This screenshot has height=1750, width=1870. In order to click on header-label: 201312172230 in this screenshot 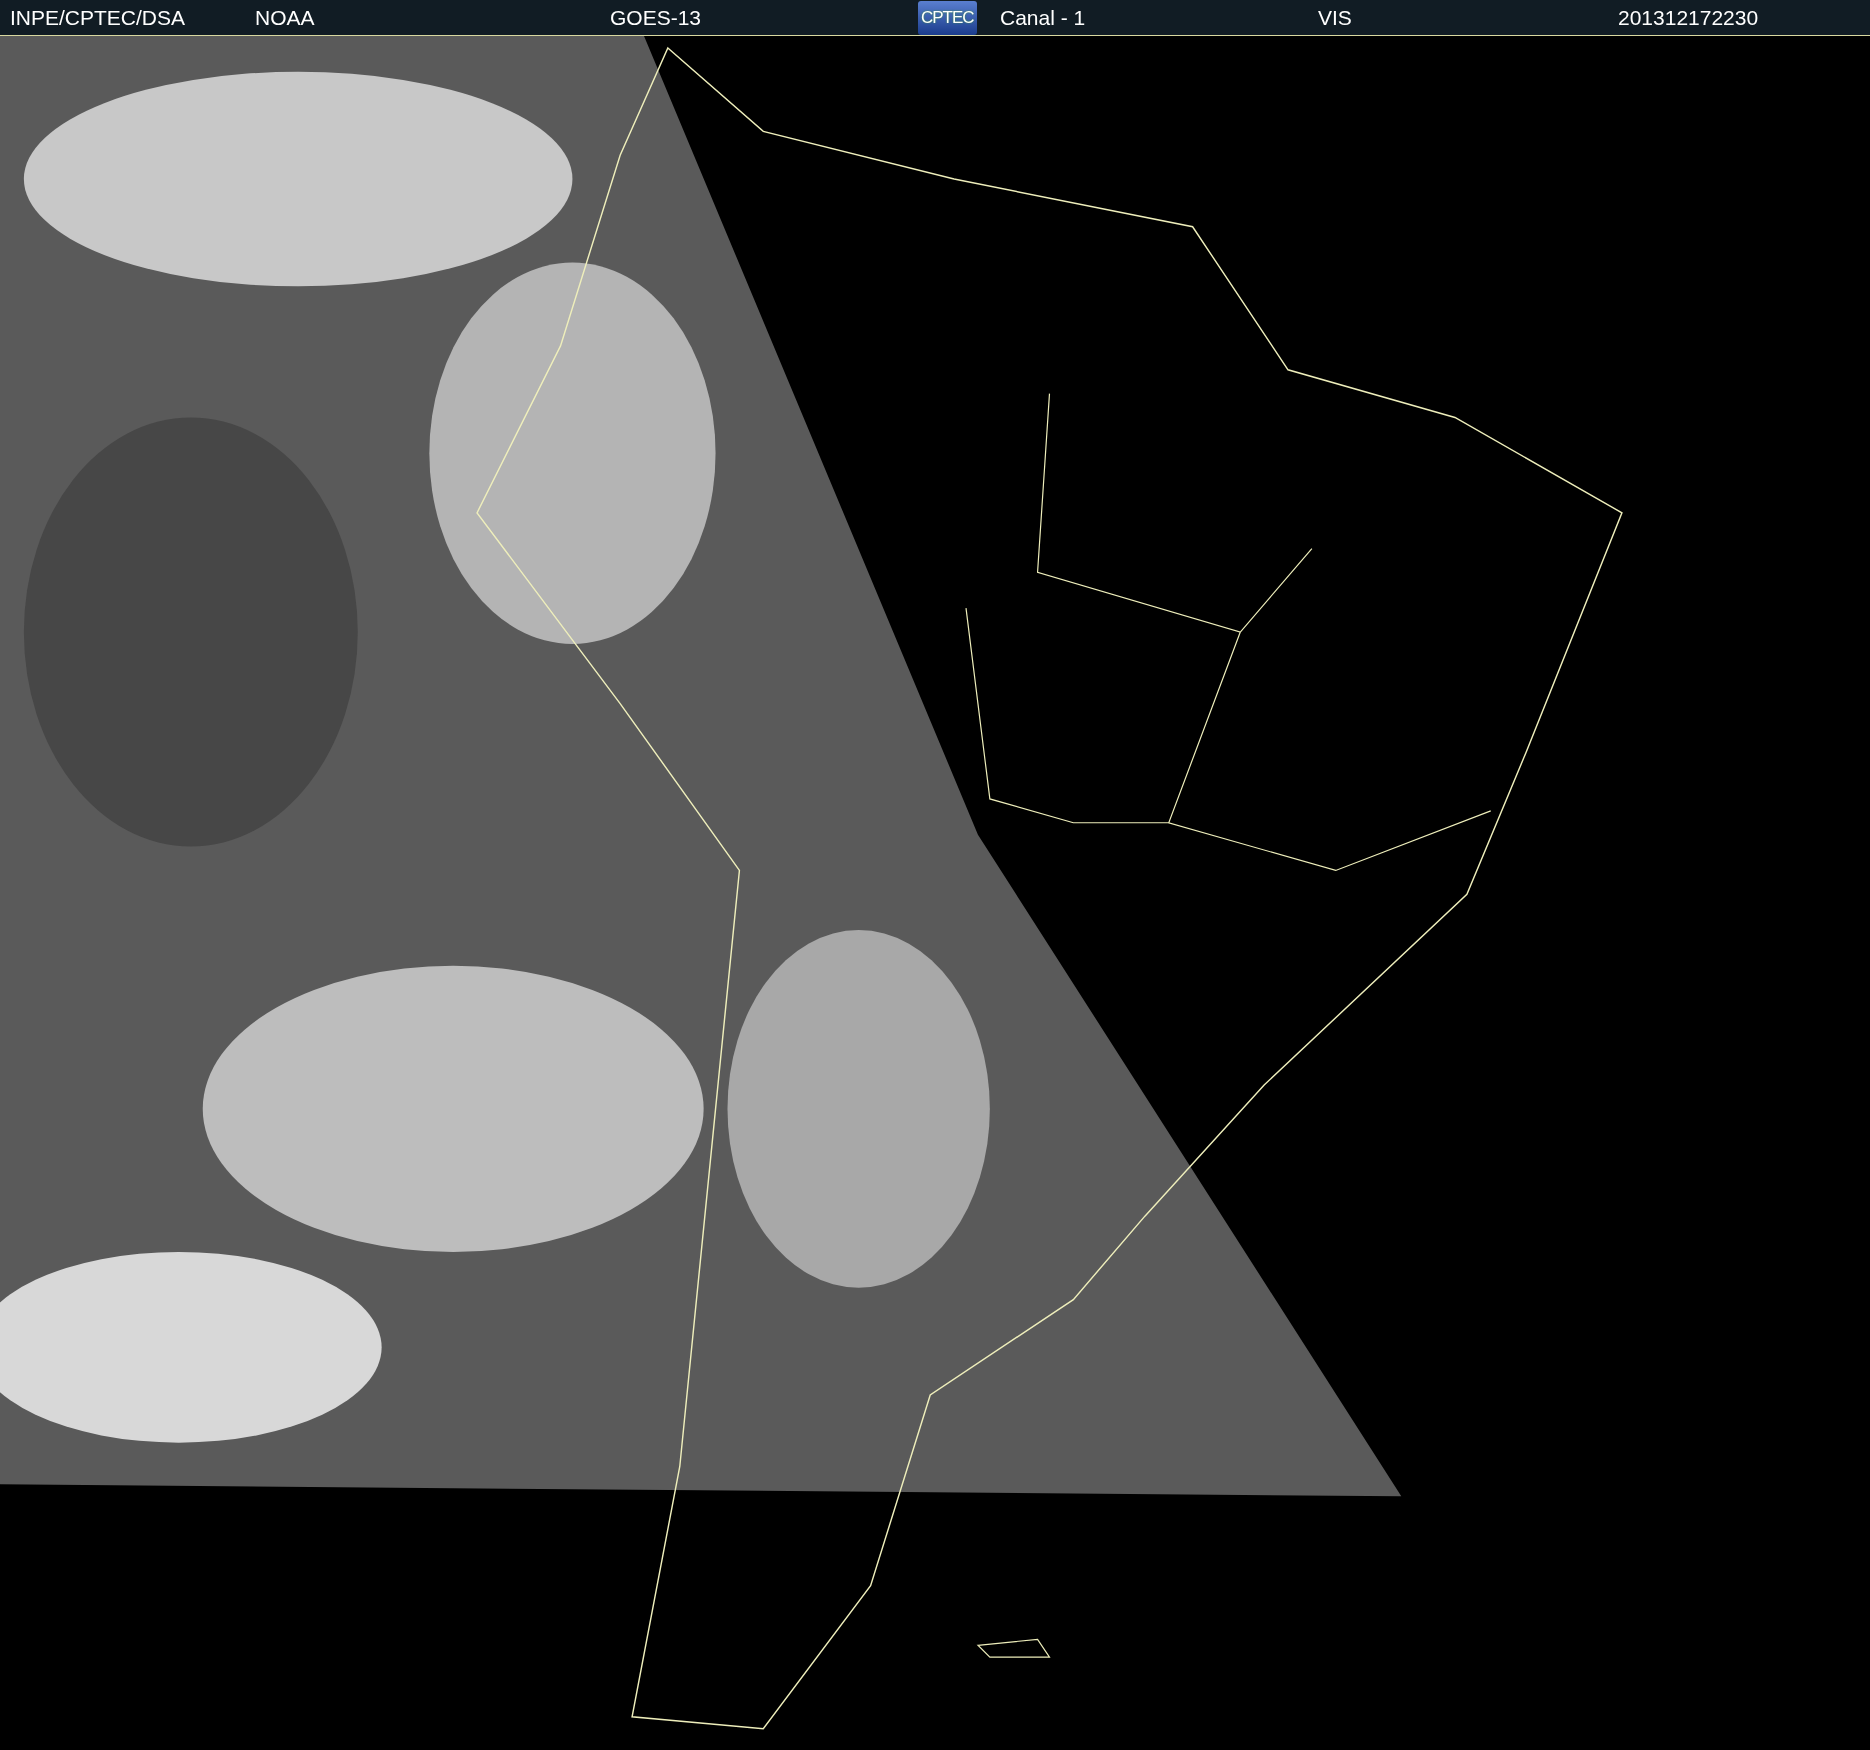, I will do `click(1688, 17)`.